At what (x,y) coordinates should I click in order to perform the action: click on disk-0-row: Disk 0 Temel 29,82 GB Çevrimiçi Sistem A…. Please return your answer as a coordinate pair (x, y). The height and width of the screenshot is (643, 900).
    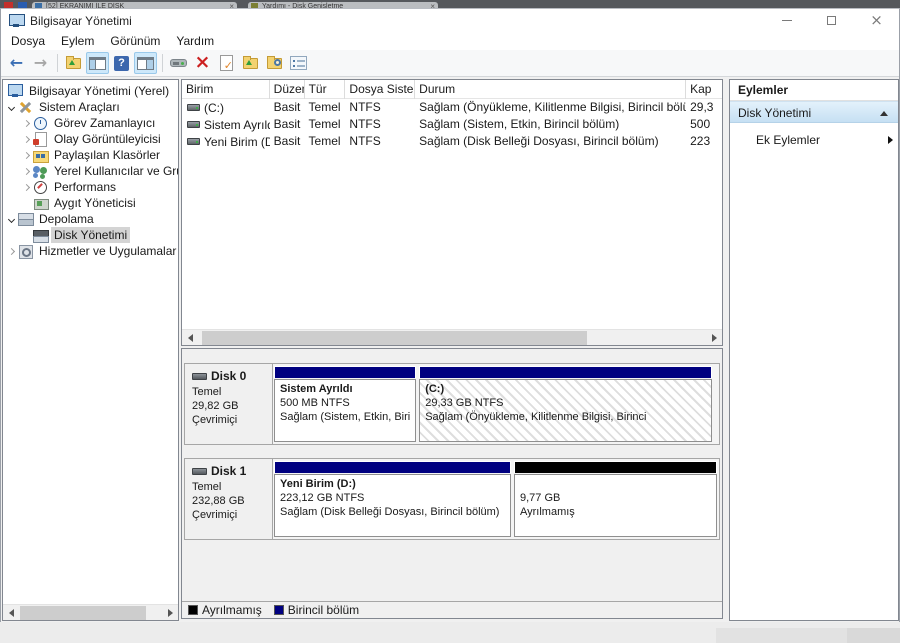
    Looking at the image, I should click on (452, 404).